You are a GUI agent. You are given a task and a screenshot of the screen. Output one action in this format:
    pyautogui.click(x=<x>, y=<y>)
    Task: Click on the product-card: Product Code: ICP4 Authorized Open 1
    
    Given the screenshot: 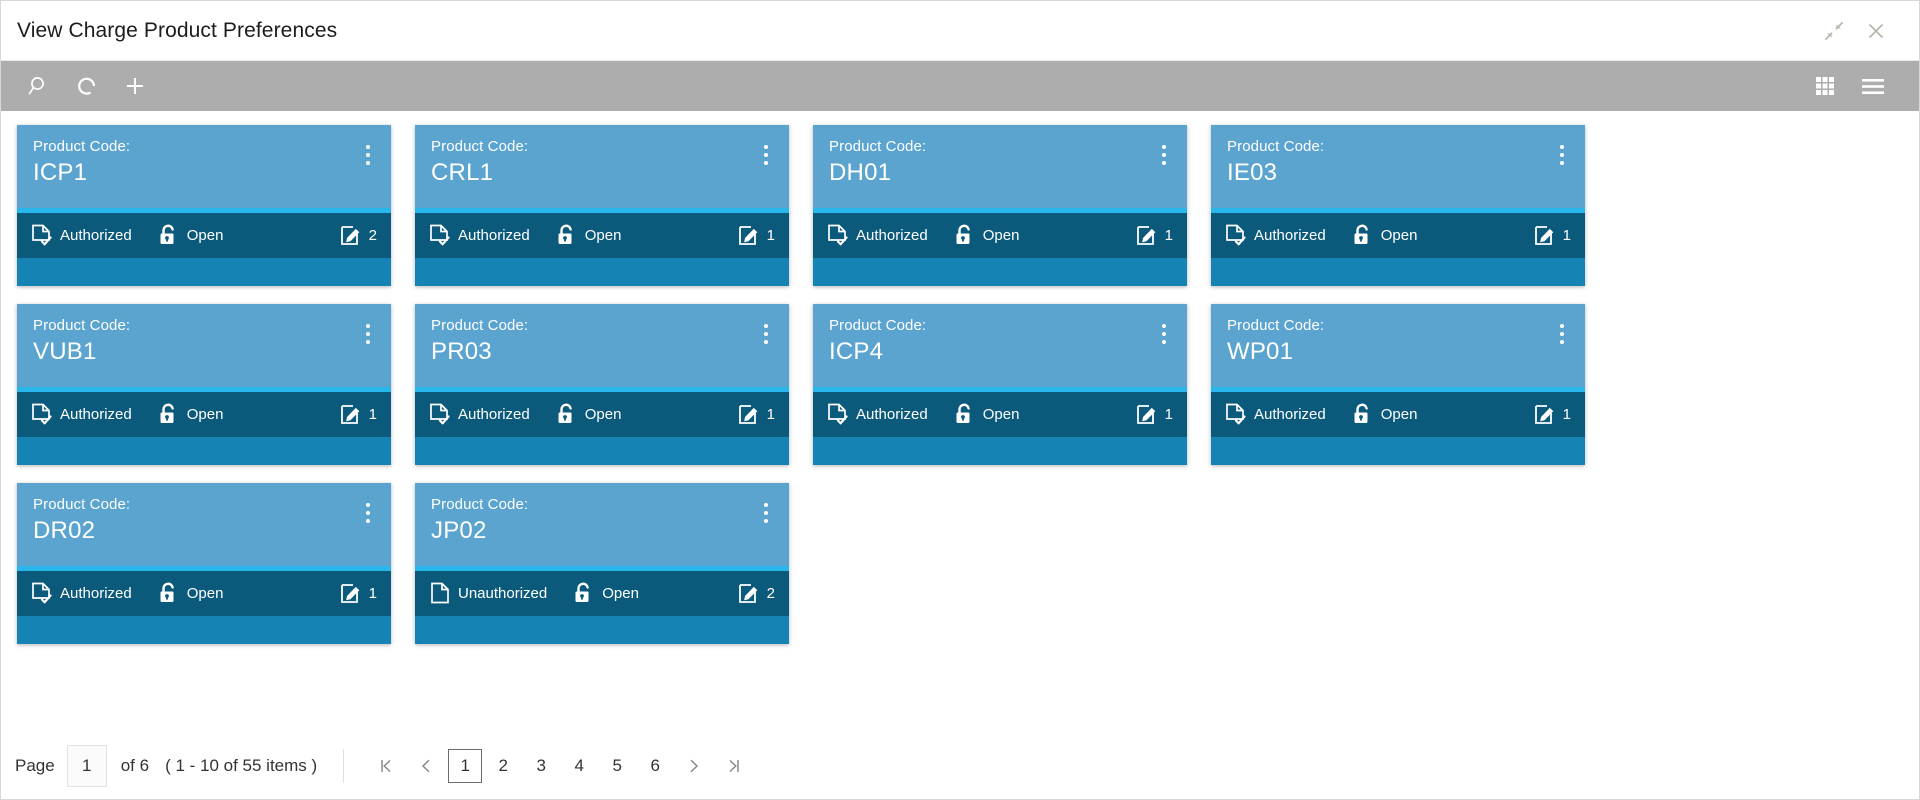 What is the action you would take?
    pyautogui.click(x=1000, y=384)
    